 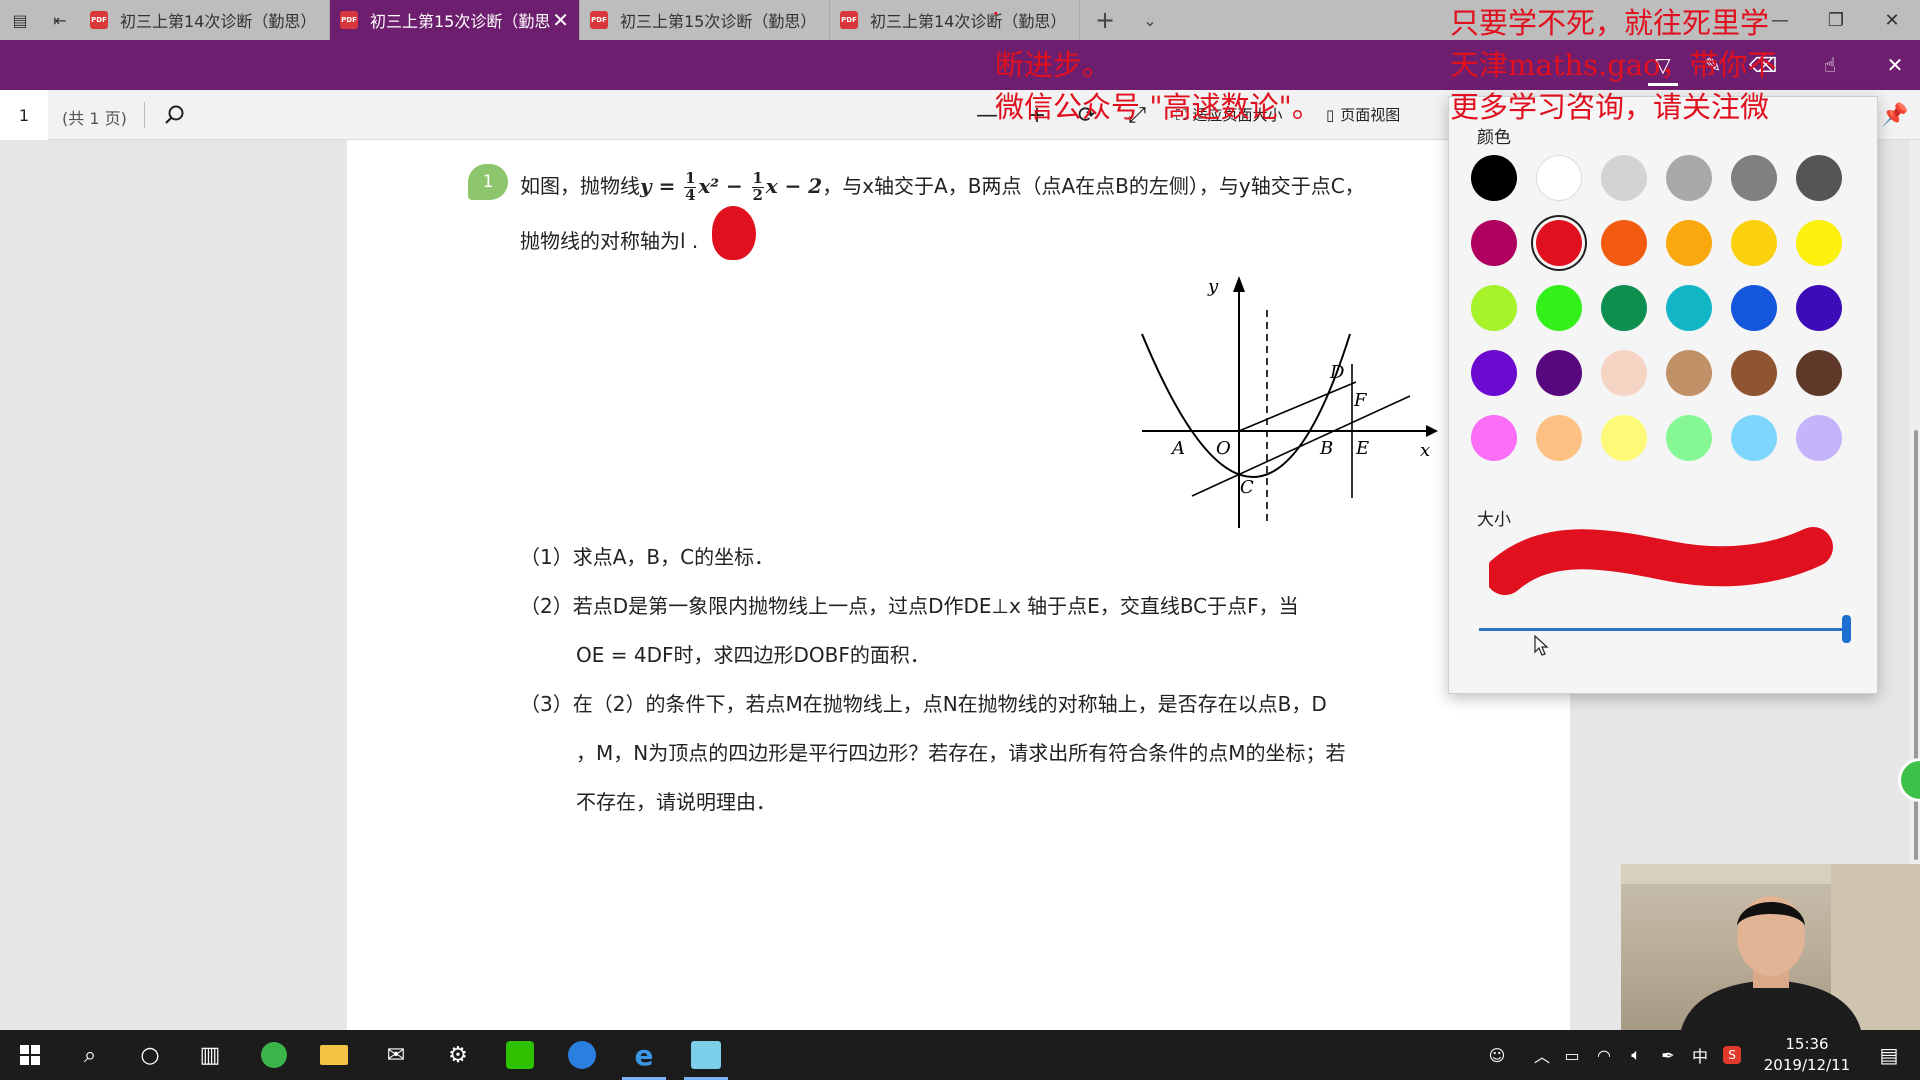 I want to click on tab-1: PDF 初三上第14次诊断（勤思）, so click(x=205, y=20).